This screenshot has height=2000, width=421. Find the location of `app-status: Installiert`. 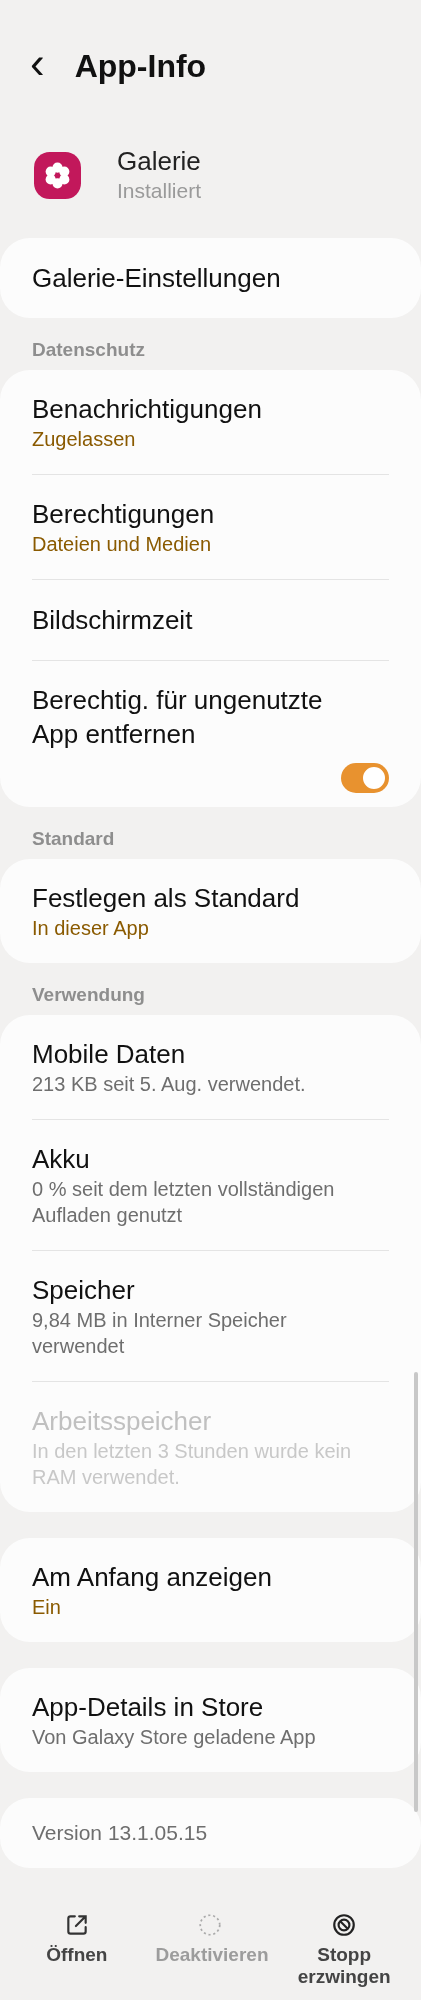

app-status: Installiert is located at coordinates (159, 191).